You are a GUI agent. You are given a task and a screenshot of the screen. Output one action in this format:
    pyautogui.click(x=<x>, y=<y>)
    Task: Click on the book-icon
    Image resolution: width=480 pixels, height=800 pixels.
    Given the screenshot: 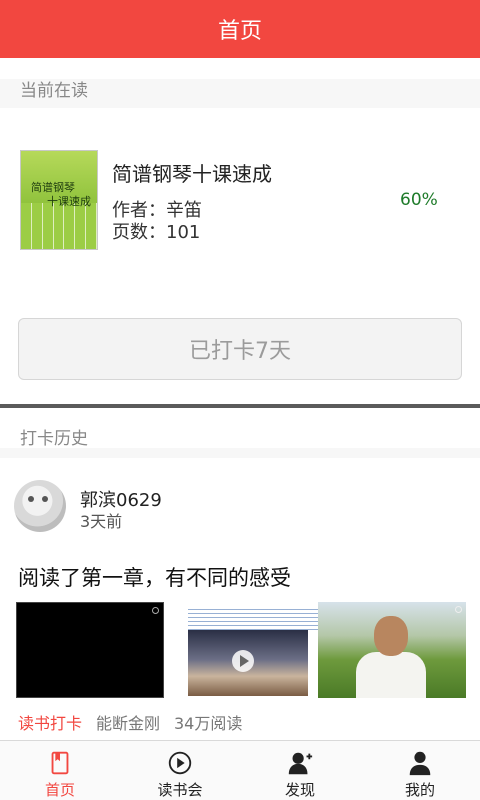 What is the action you would take?
    pyautogui.click(x=60, y=763)
    